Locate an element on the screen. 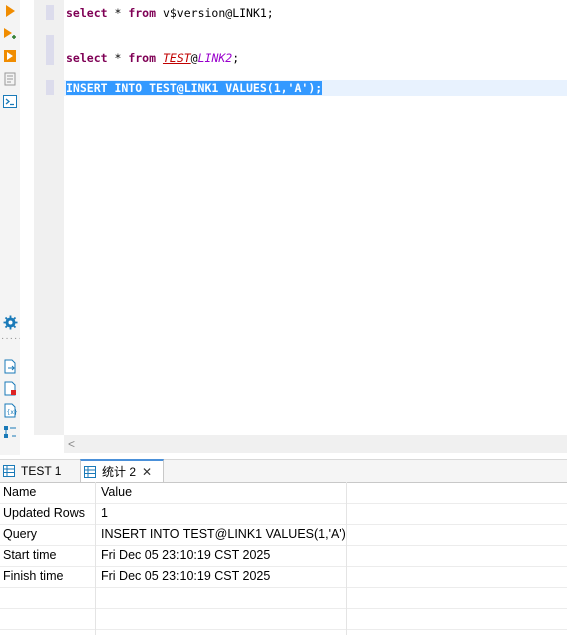 This screenshot has width=567, height=635. tab-test-1: TEST 1 is located at coordinates (39, 471).